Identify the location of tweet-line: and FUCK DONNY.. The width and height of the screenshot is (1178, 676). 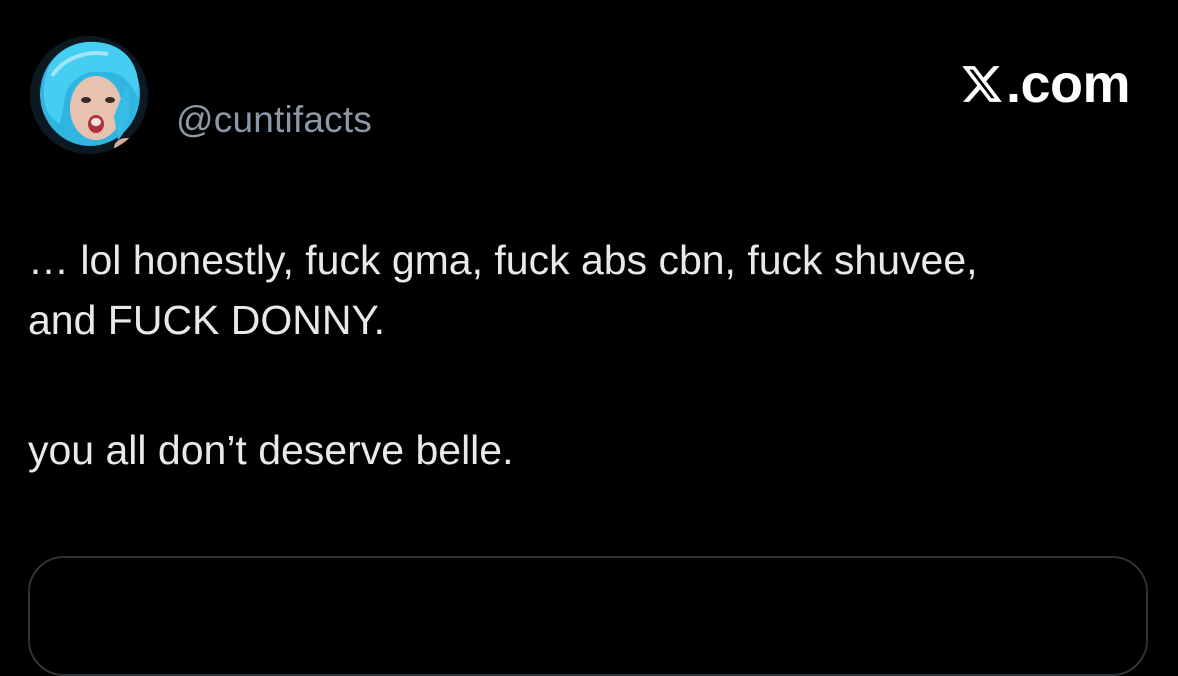
(206, 320).